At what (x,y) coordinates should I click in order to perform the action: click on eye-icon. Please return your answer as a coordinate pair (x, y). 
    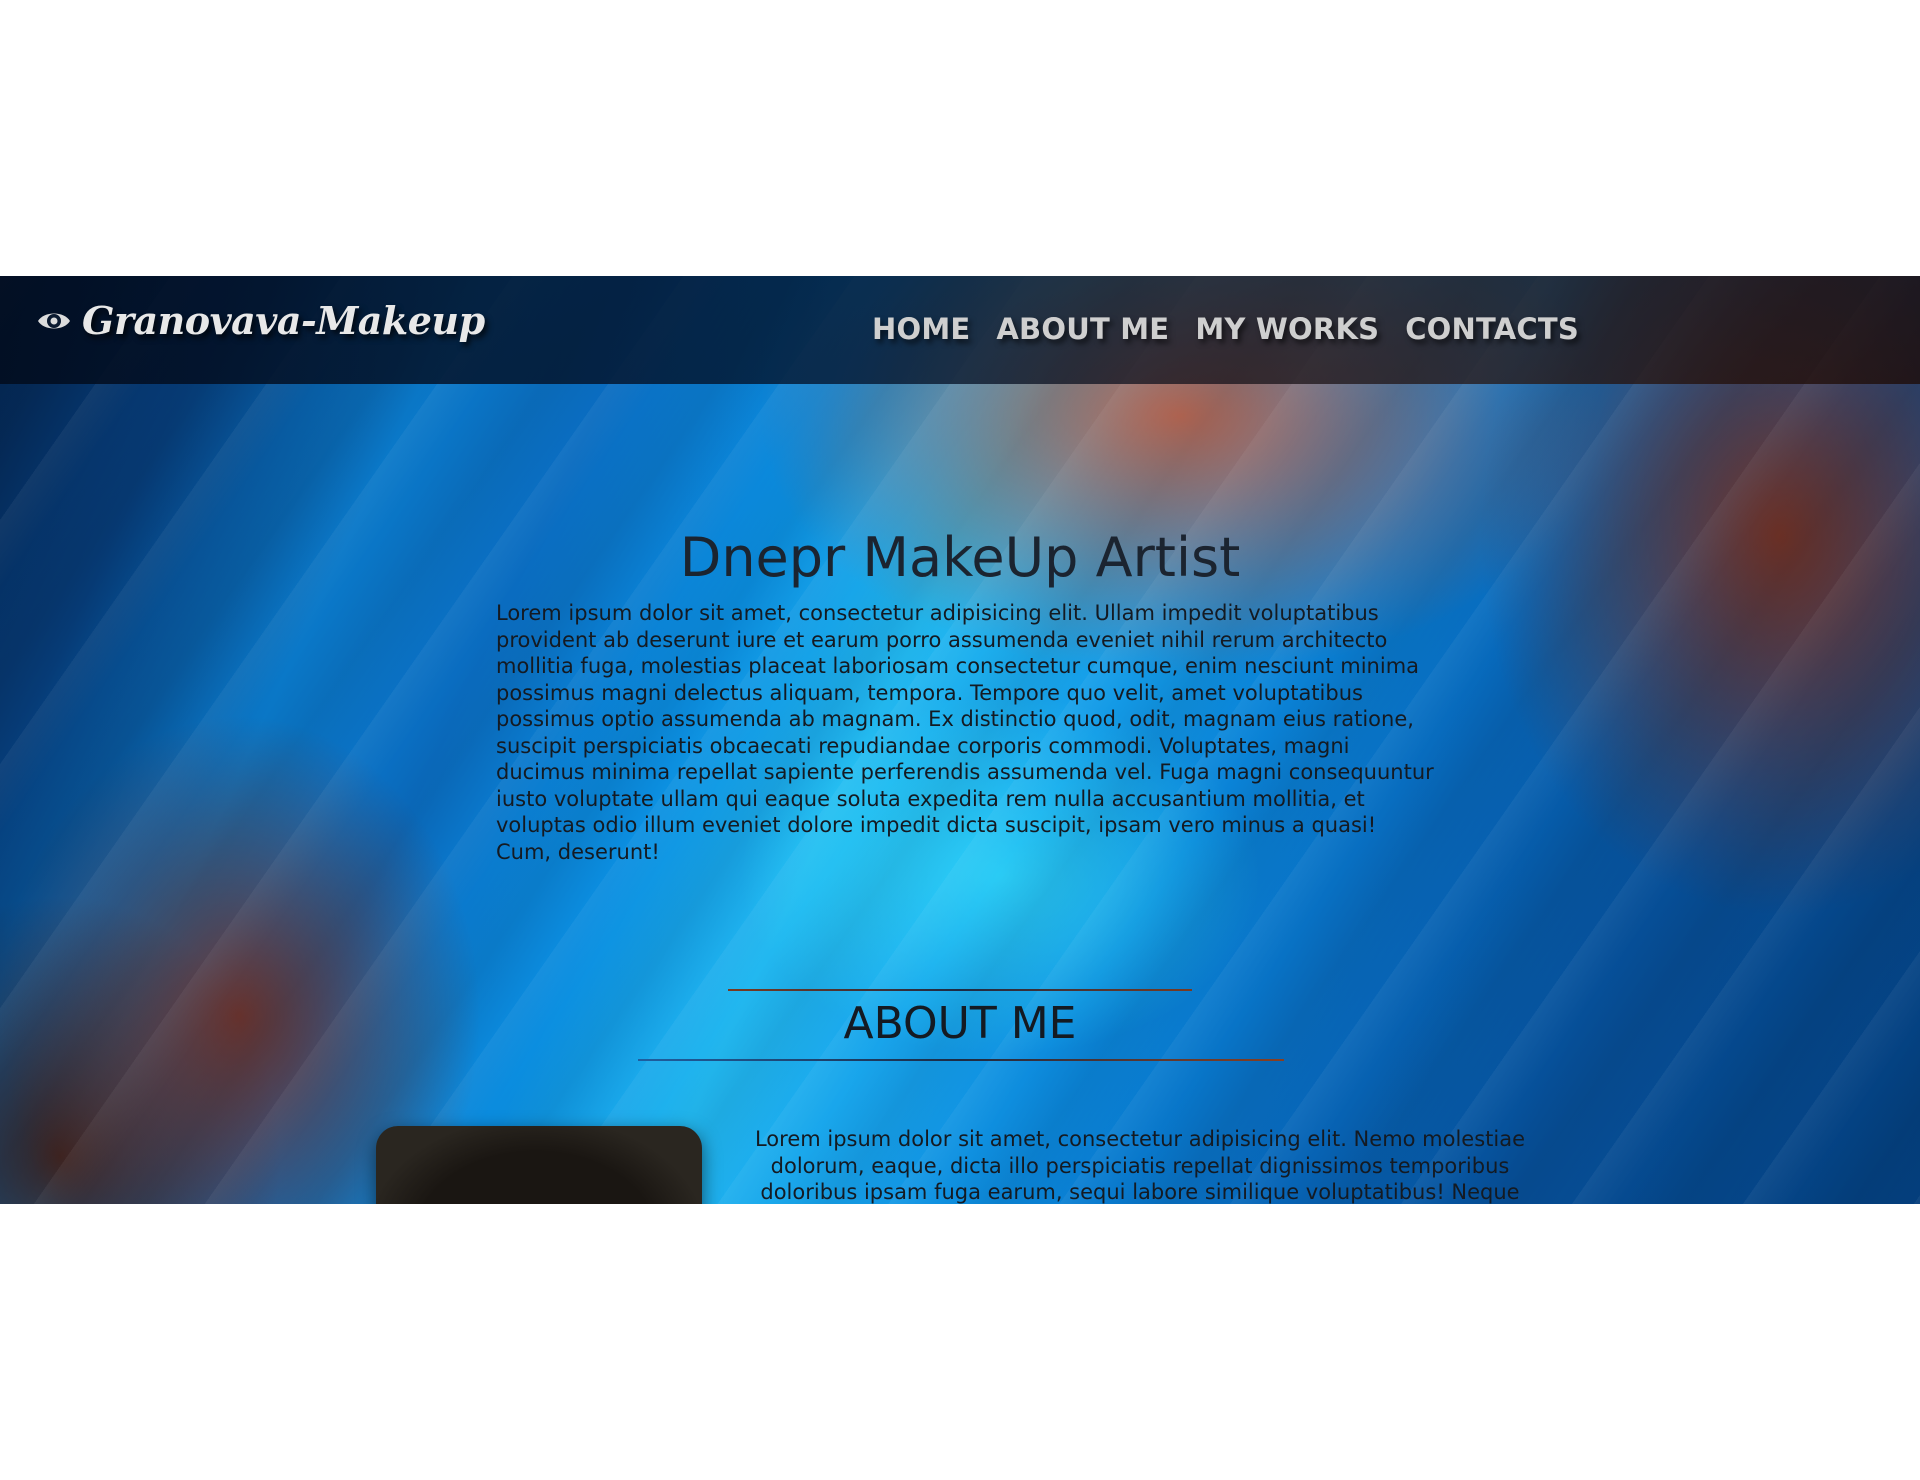
    Looking at the image, I should click on (54, 321).